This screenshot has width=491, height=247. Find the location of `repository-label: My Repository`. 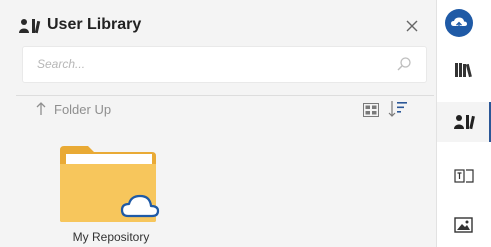

repository-label: My Repository is located at coordinates (111, 237).